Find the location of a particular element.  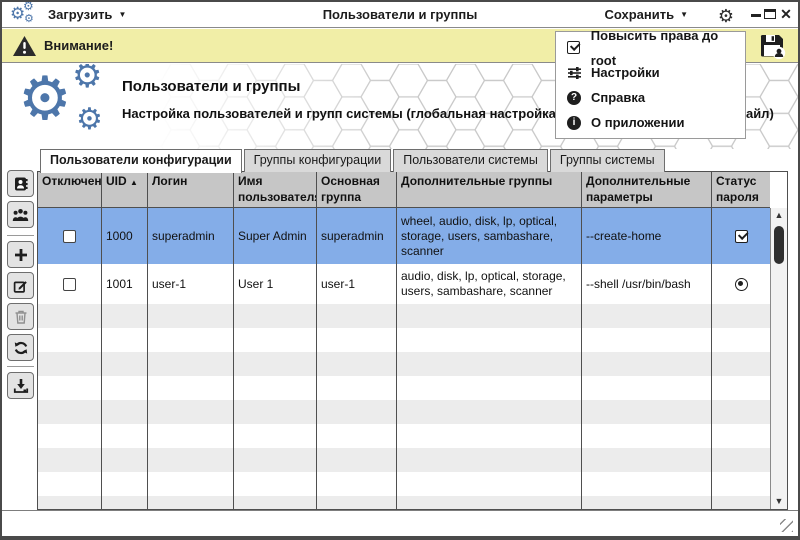

user-card-view-button is located at coordinates (20, 183).